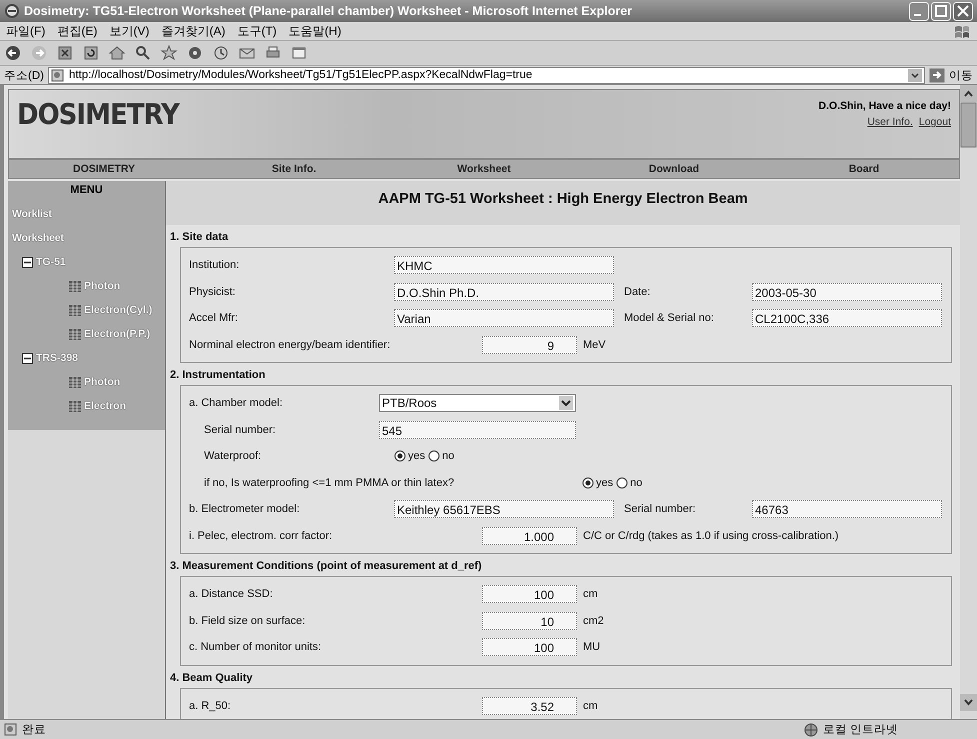  I want to click on unit-label: cm2, so click(593, 620).